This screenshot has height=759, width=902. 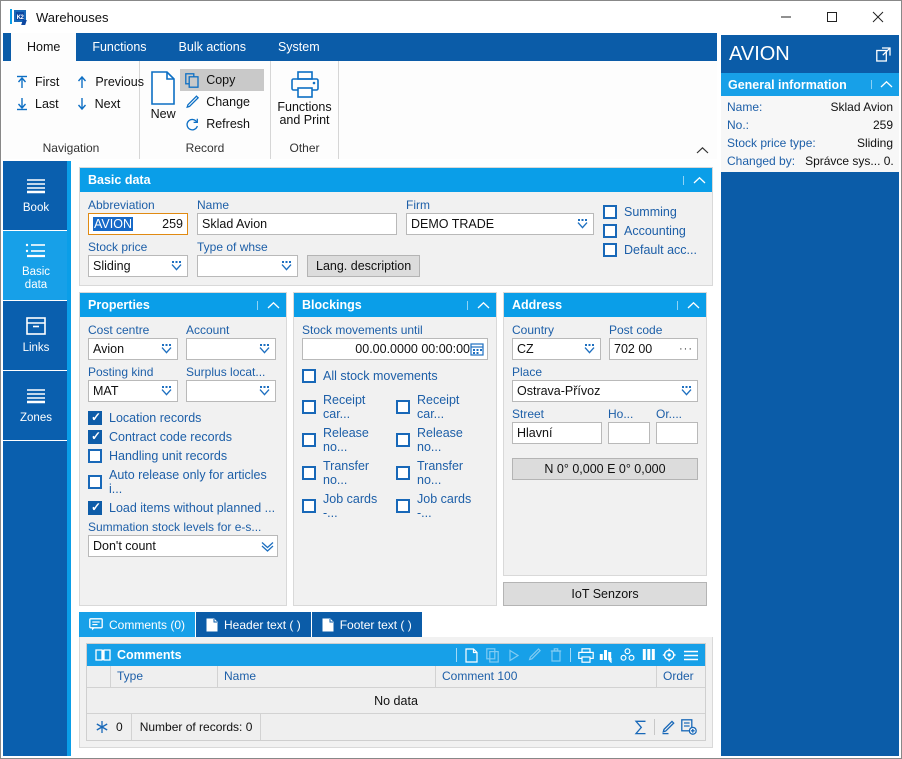 I want to click on calendar-icon, so click(x=477, y=349).